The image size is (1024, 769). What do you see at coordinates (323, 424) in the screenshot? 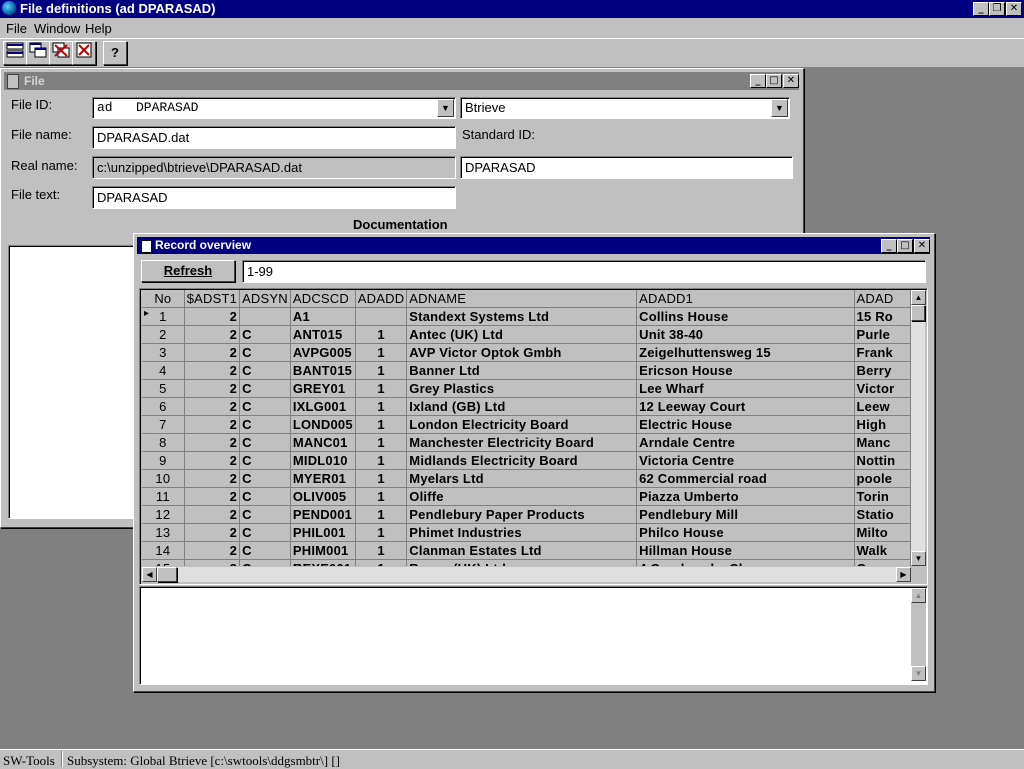
I see `cell-adcscd: LOND005` at bounding box center [323, 424].